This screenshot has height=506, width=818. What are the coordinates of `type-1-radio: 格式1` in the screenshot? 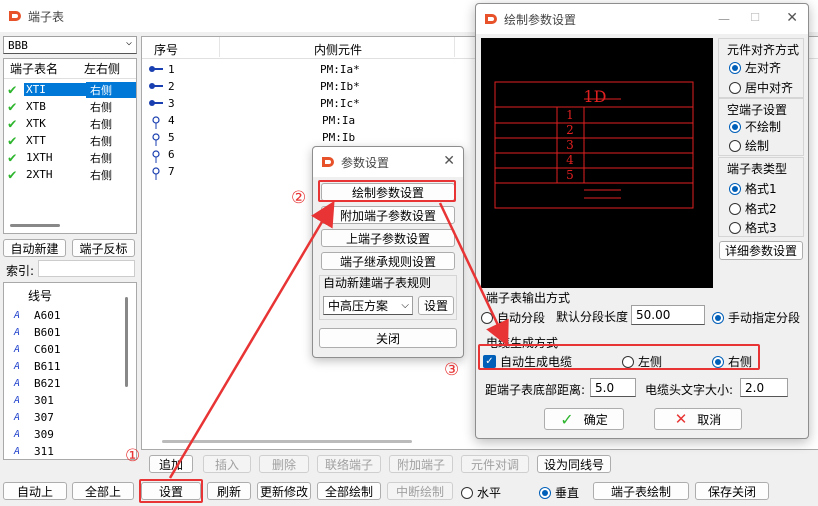 It's located at (753, 188).